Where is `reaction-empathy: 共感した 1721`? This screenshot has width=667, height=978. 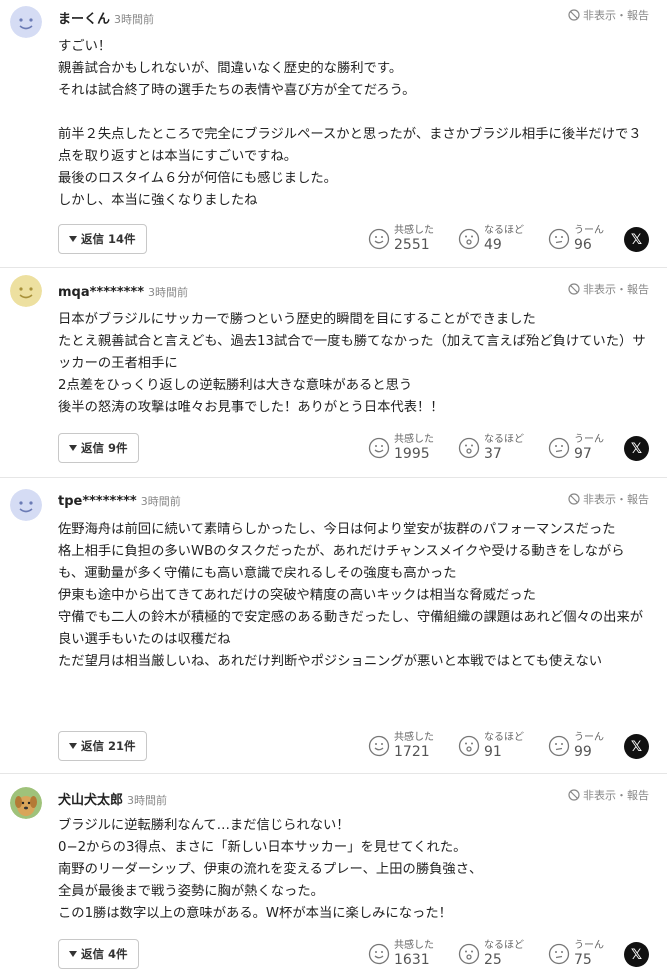
reaction-empathy: 共感した 1721 is located at coordinates (401, 746).